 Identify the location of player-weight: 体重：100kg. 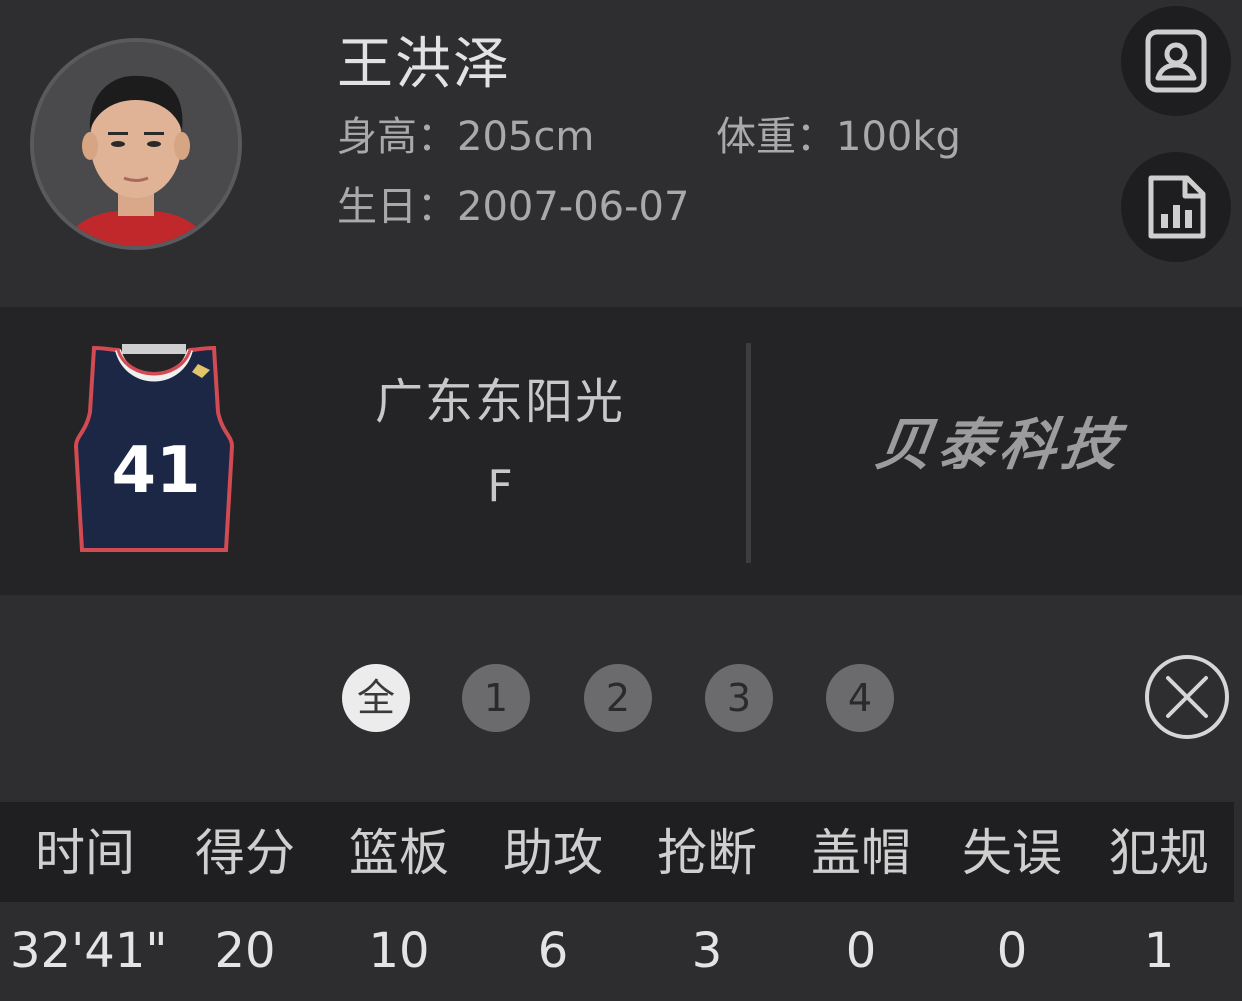
(838, 137).